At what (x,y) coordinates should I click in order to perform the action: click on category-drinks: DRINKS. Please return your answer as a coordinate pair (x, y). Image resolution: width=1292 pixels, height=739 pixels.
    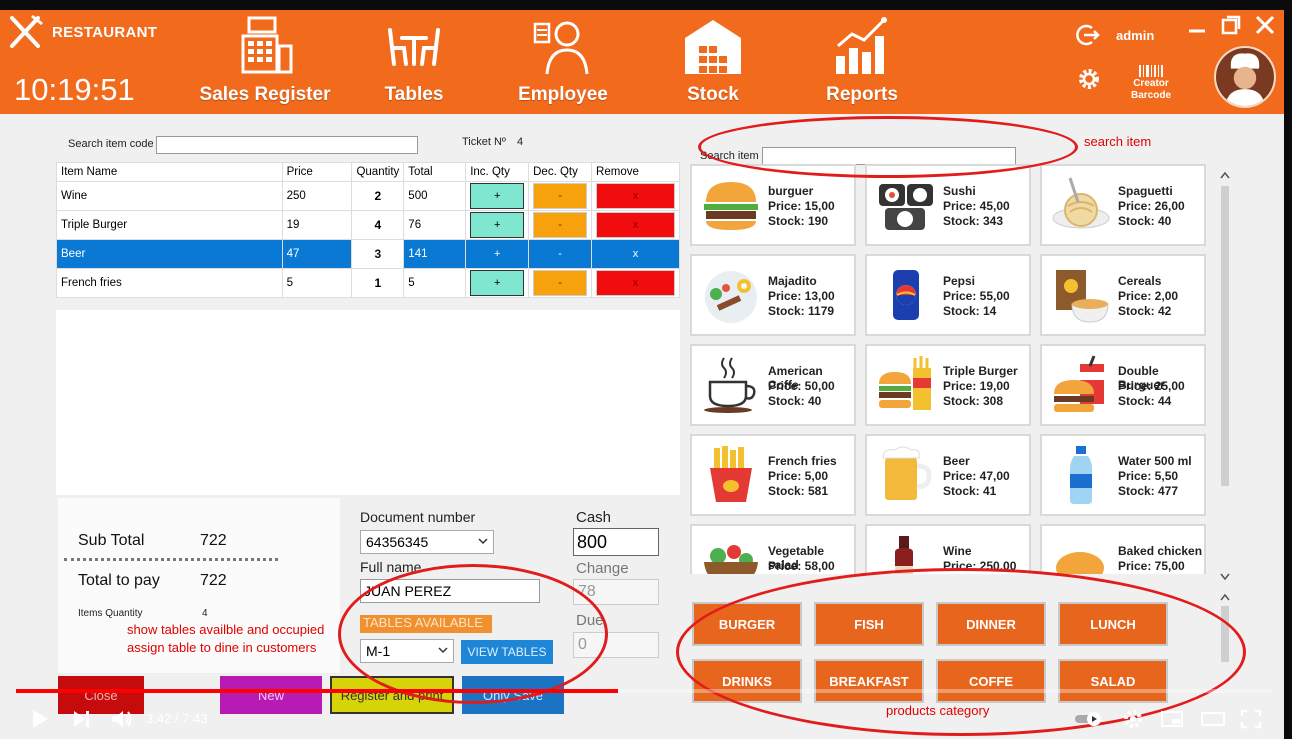
    Looking at the image, I should click on (747, 681).